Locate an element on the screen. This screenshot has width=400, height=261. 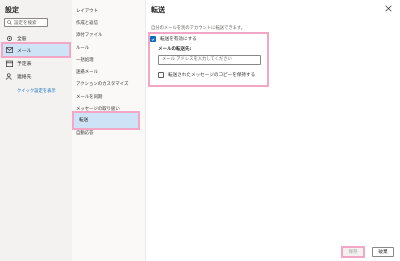
keep-copy-option: 転送されたメッセージのコピーを保持する is located at coordinates (206, 75).